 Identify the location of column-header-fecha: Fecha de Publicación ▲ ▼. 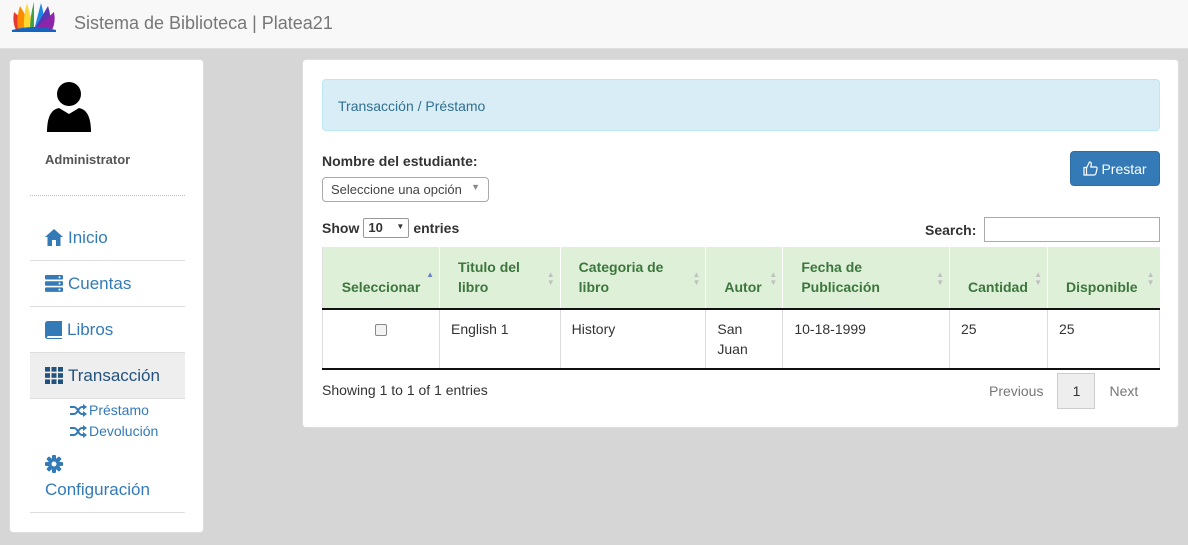
(866, 278).